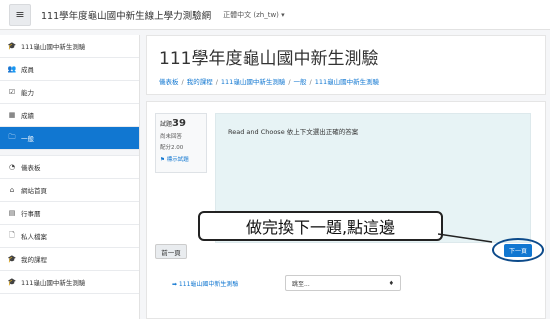  Describe the element at coordinates (293, 132) in the screenshot. I see `question-text: Read and Choose 依上下文選出正確的答案` at that location.